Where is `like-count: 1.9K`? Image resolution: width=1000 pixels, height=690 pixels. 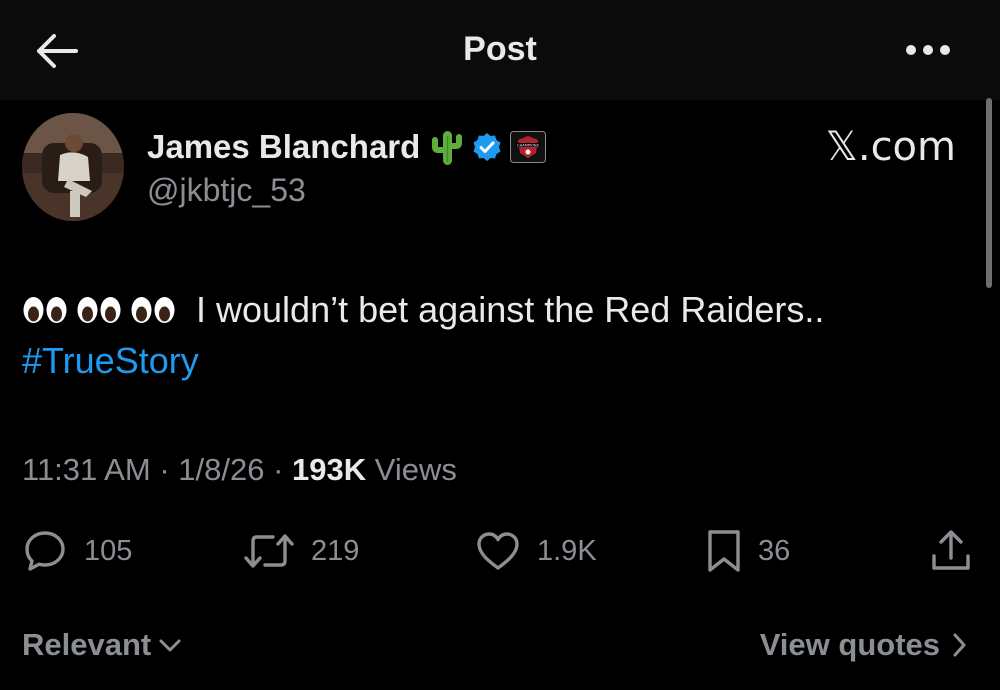
like-count: 1.9K is located at coordinates (567, 550).